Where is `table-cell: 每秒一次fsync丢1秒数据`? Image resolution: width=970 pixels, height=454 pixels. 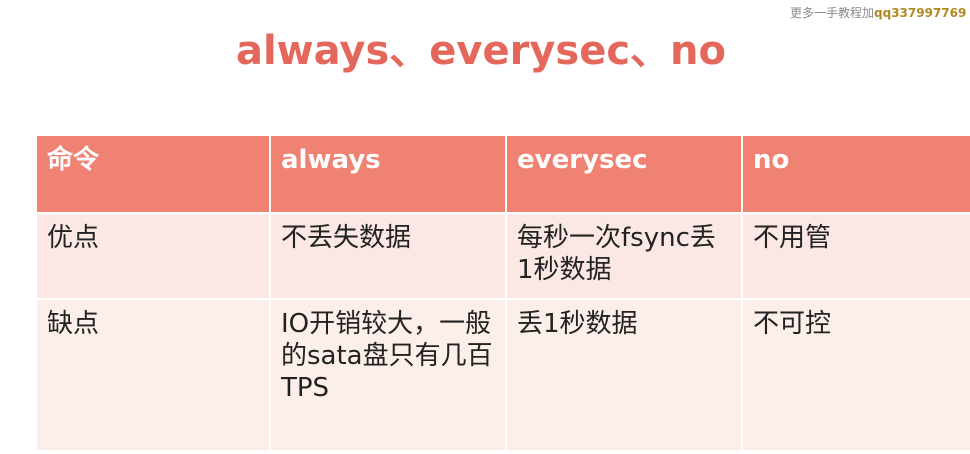
table-cell: 每秒一次fsync丢1秒数据 is located at coordinates (624, 256).